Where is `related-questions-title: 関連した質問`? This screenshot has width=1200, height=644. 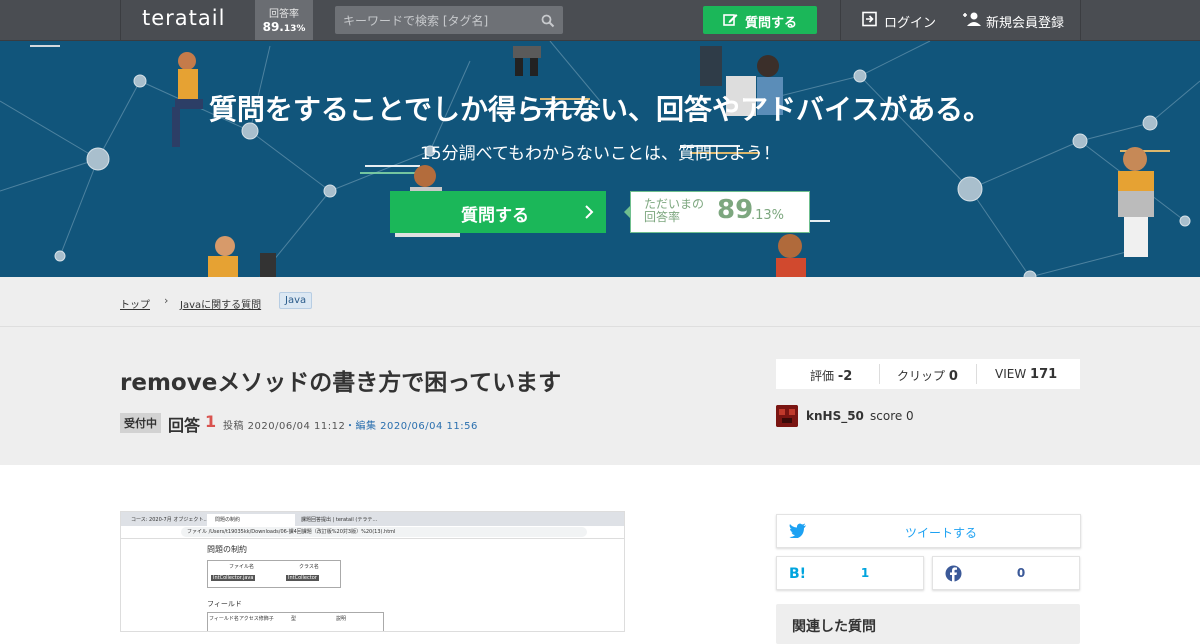
related-questions-title: 関連した質問 is located at coordinates (834, 627).